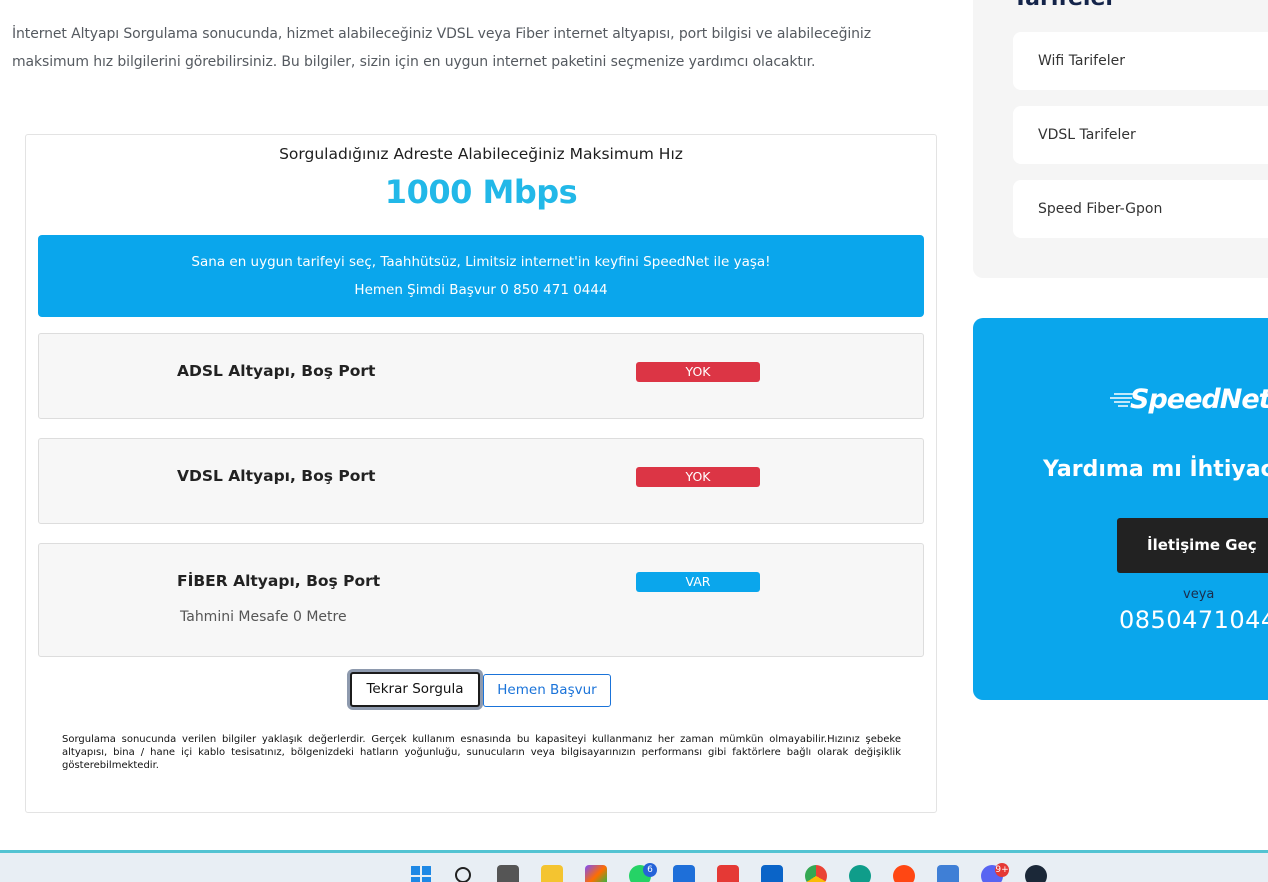  Describe the element at coordinates (772, 873) in the screenshot. I see `outlook-icon` at that location.